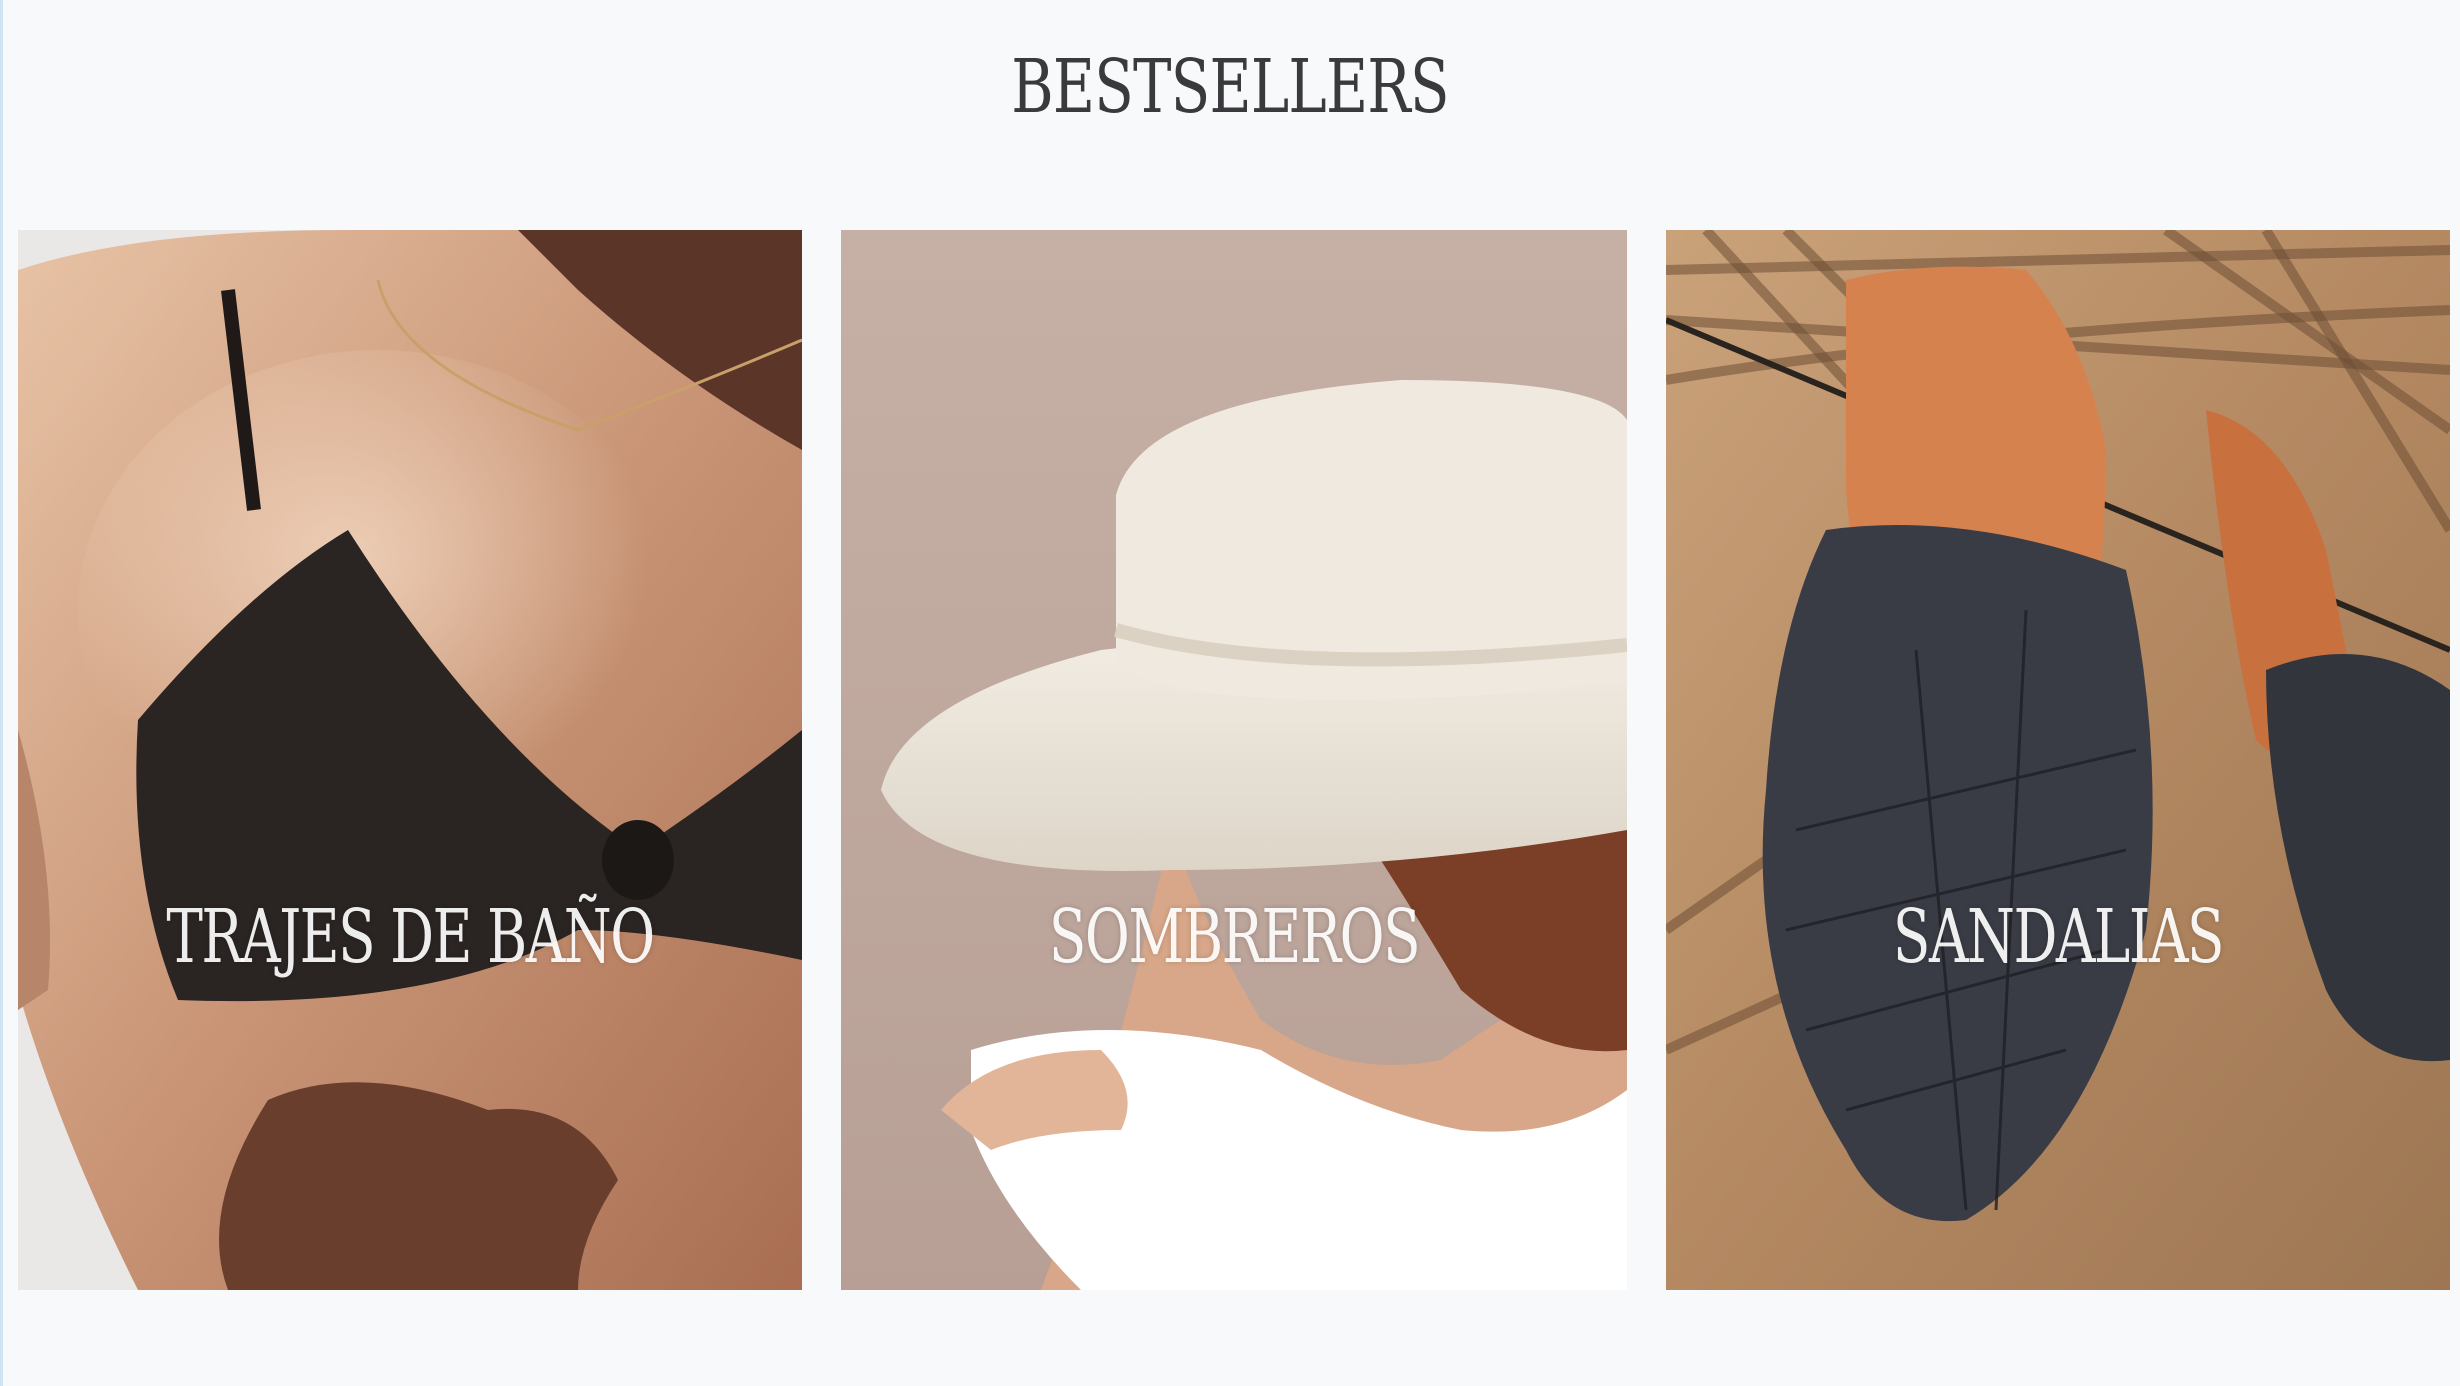 The height and width of the screenshot is (1386, 2460). I want to click on category-label: SANDALIAS, so click(2058, 937).